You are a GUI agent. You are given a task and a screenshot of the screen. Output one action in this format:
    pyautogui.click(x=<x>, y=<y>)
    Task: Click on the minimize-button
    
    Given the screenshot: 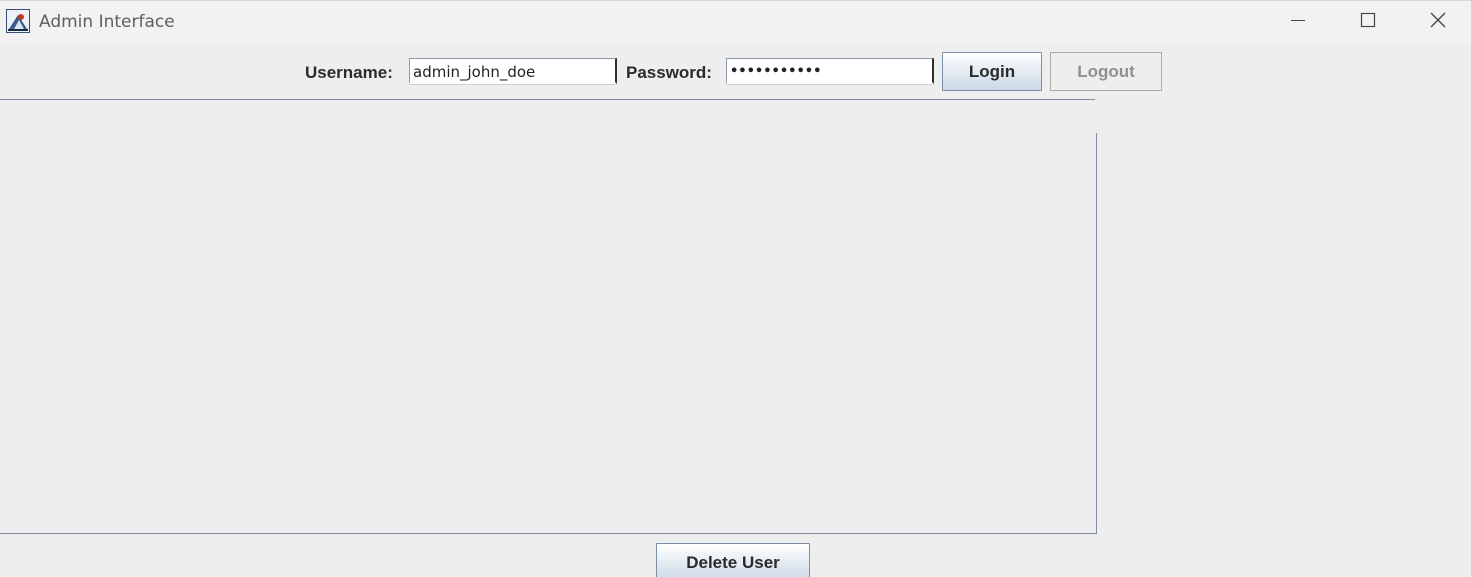 What is the action you would take?
    pyautogui.click(x=1298, y=22)
    